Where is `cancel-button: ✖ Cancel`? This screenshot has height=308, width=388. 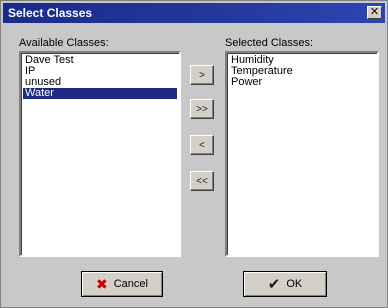 cancel-button: ✖ Cancel is located at coordinates (122, 284).